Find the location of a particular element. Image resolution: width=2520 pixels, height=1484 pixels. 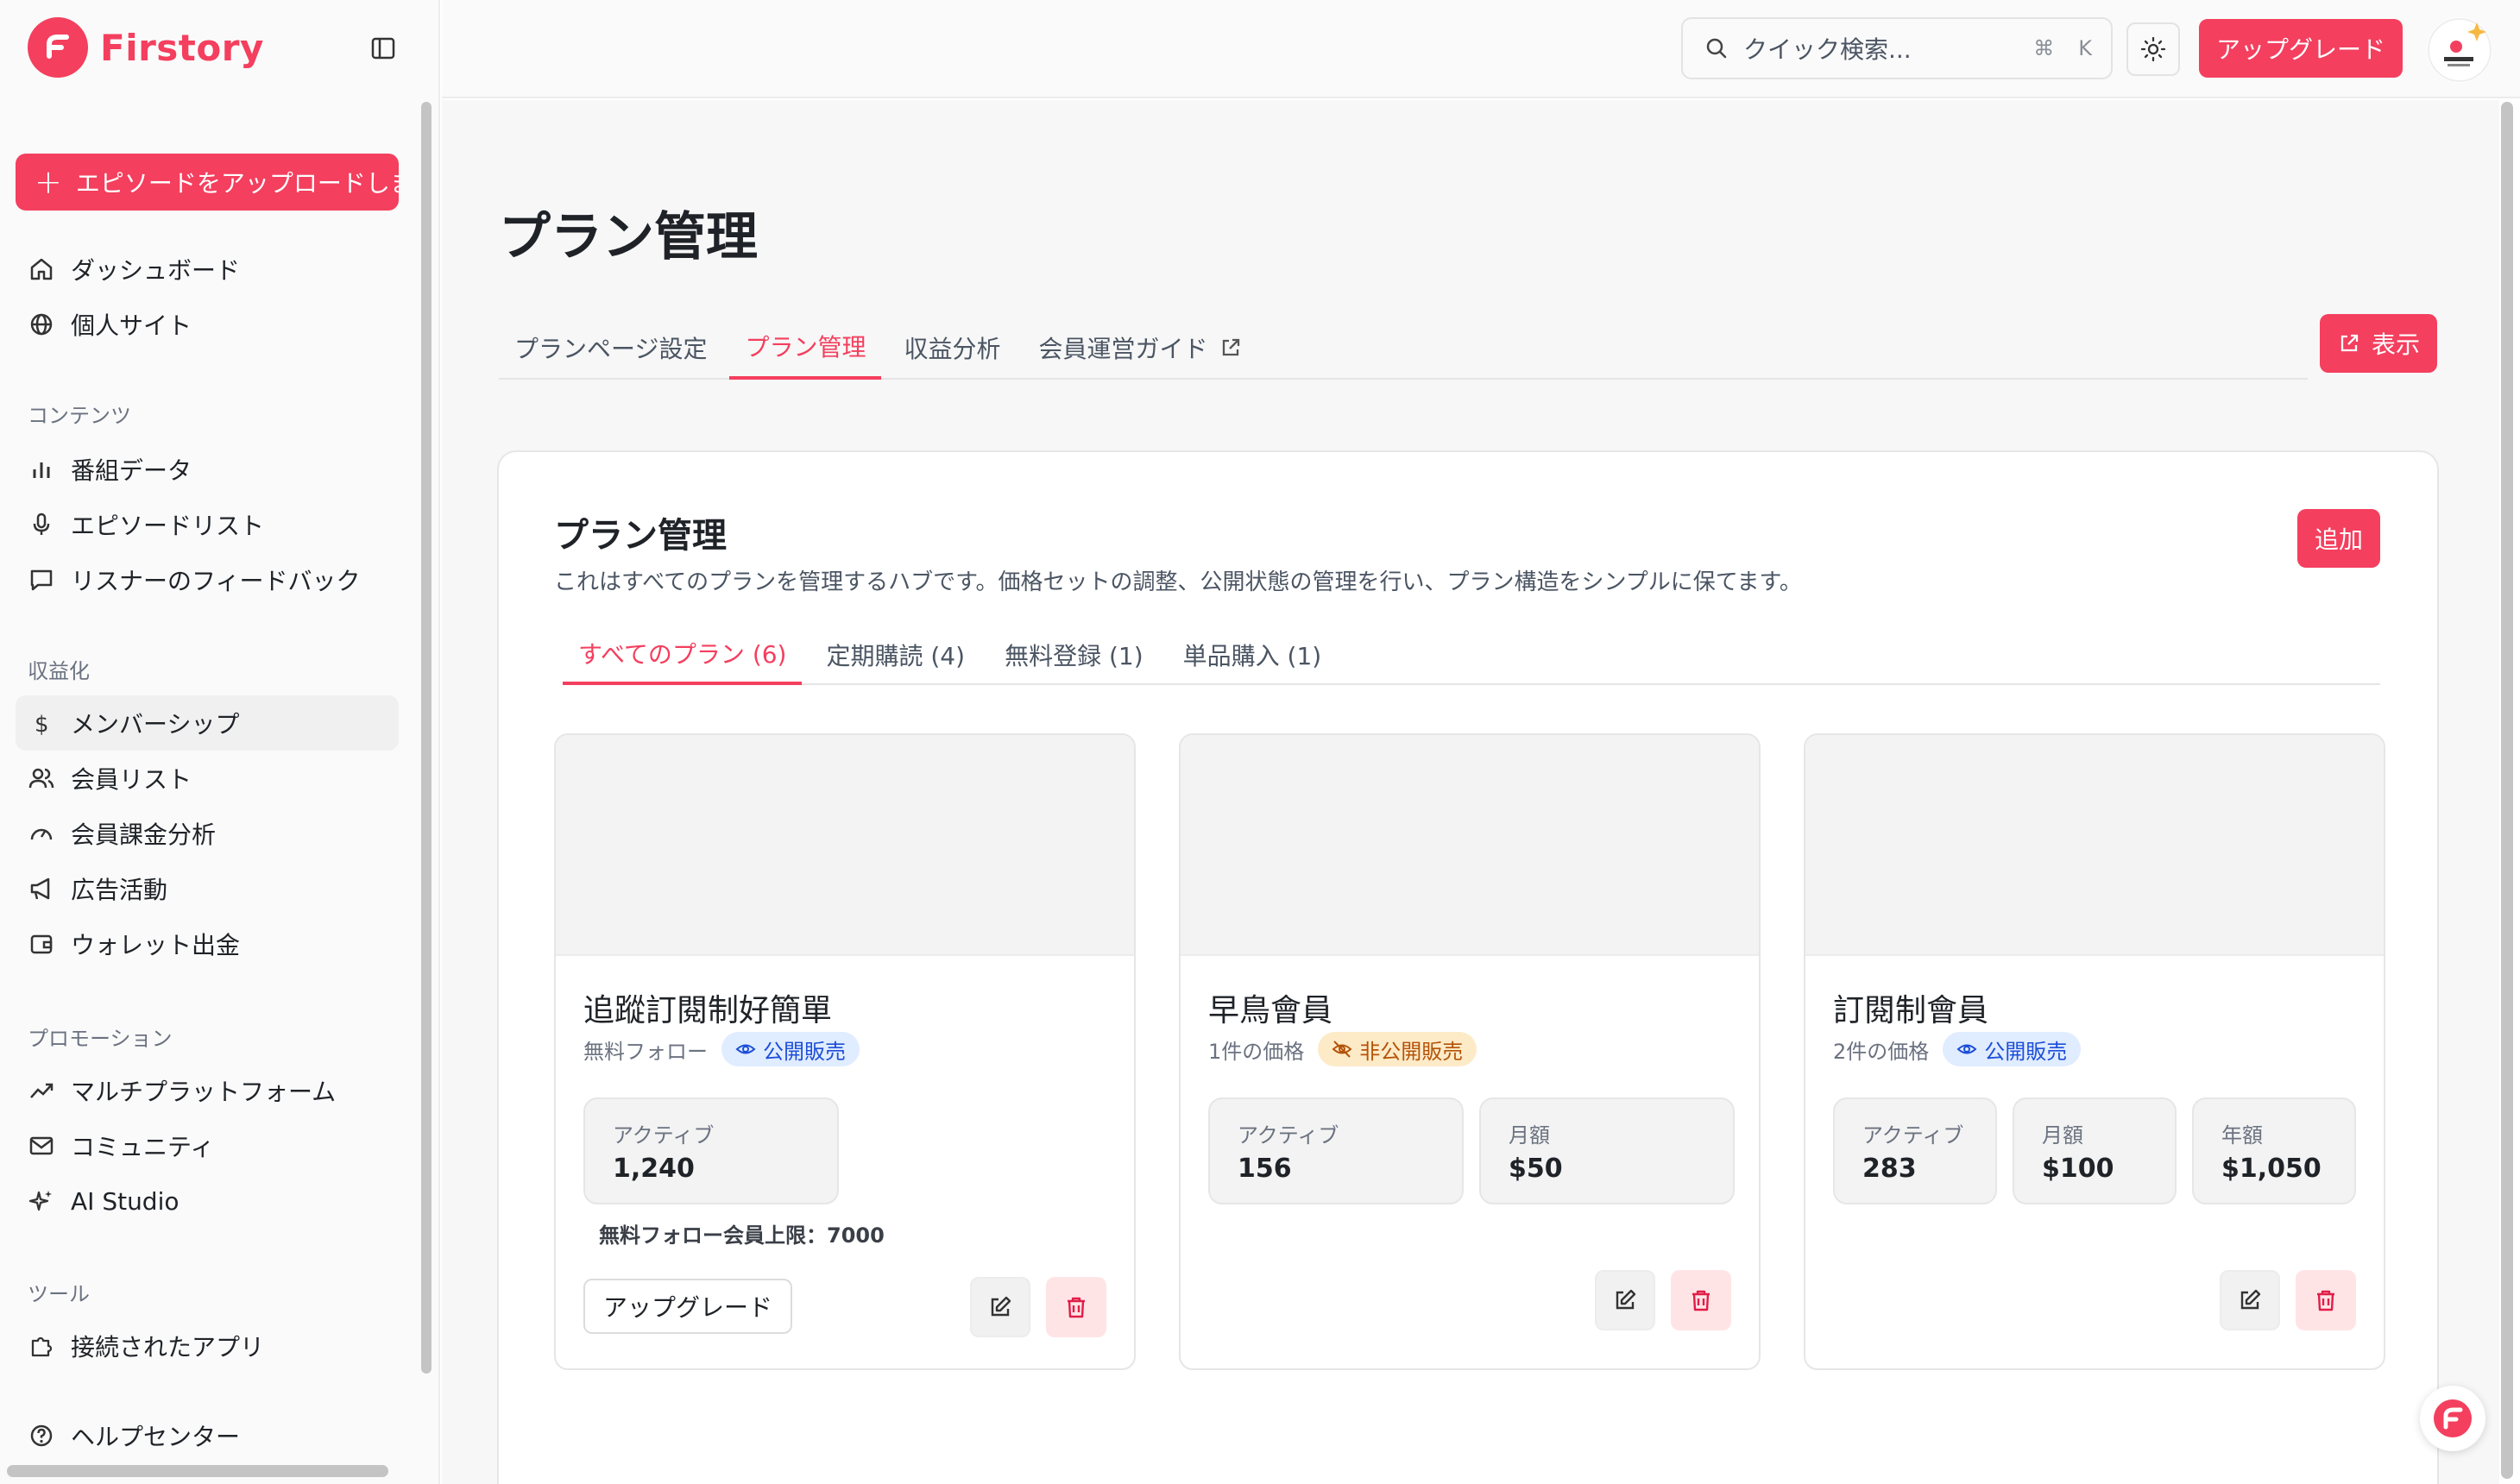

sidebar-item-ad-activity: 広告活動 is located at coordinates (208, 888).